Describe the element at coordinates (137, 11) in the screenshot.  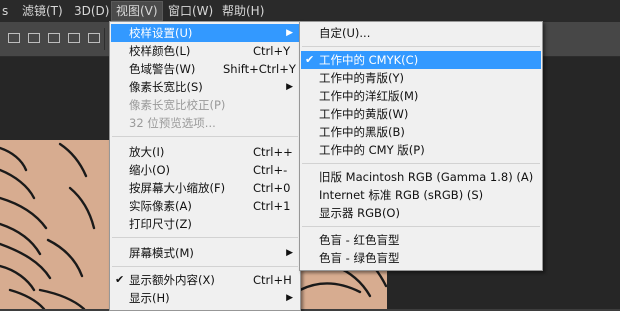
I see `menu-view: 视图(V)` at that location.